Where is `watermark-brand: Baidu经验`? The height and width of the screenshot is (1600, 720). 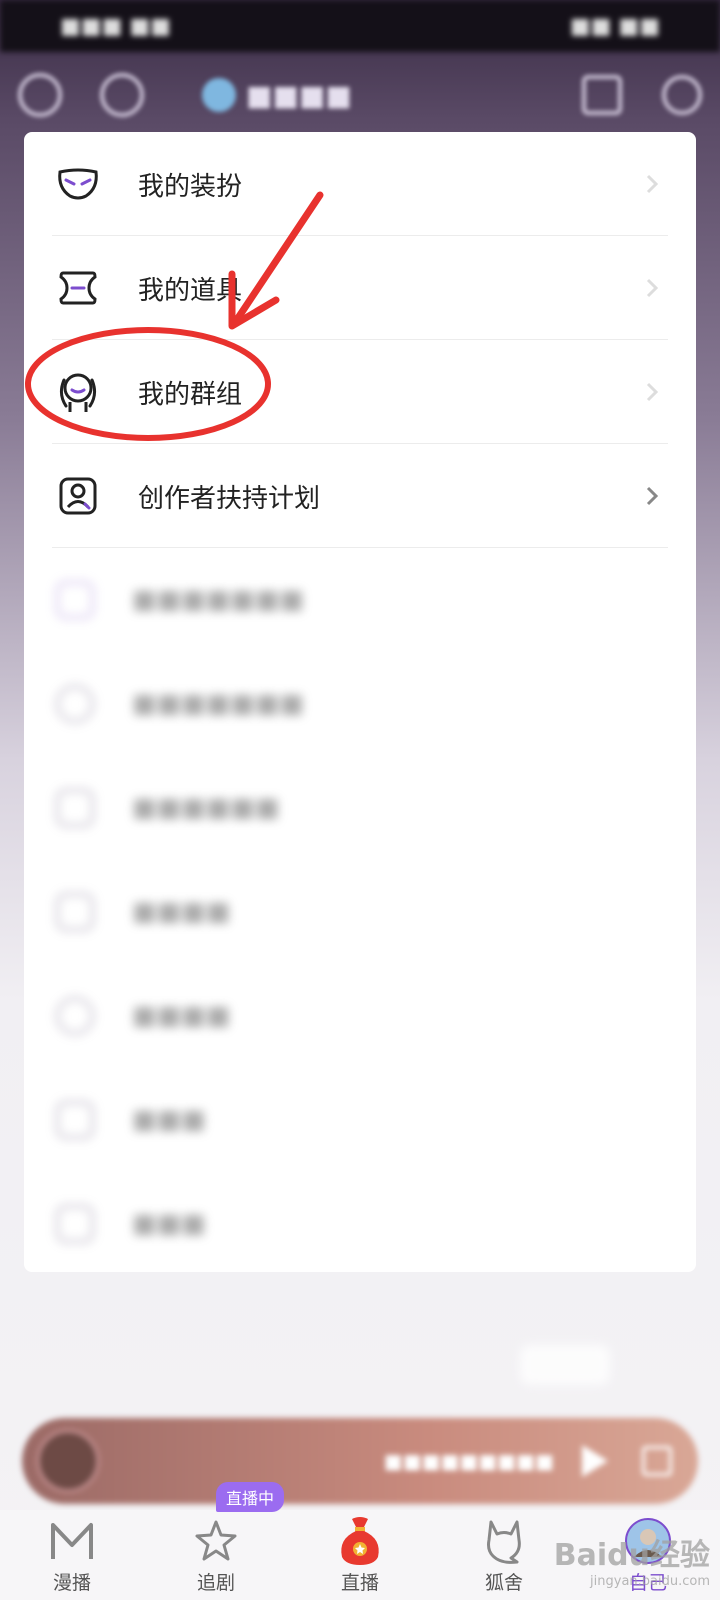 watermark-brand: Baidu经验 is located at coordinates (631, 1555).